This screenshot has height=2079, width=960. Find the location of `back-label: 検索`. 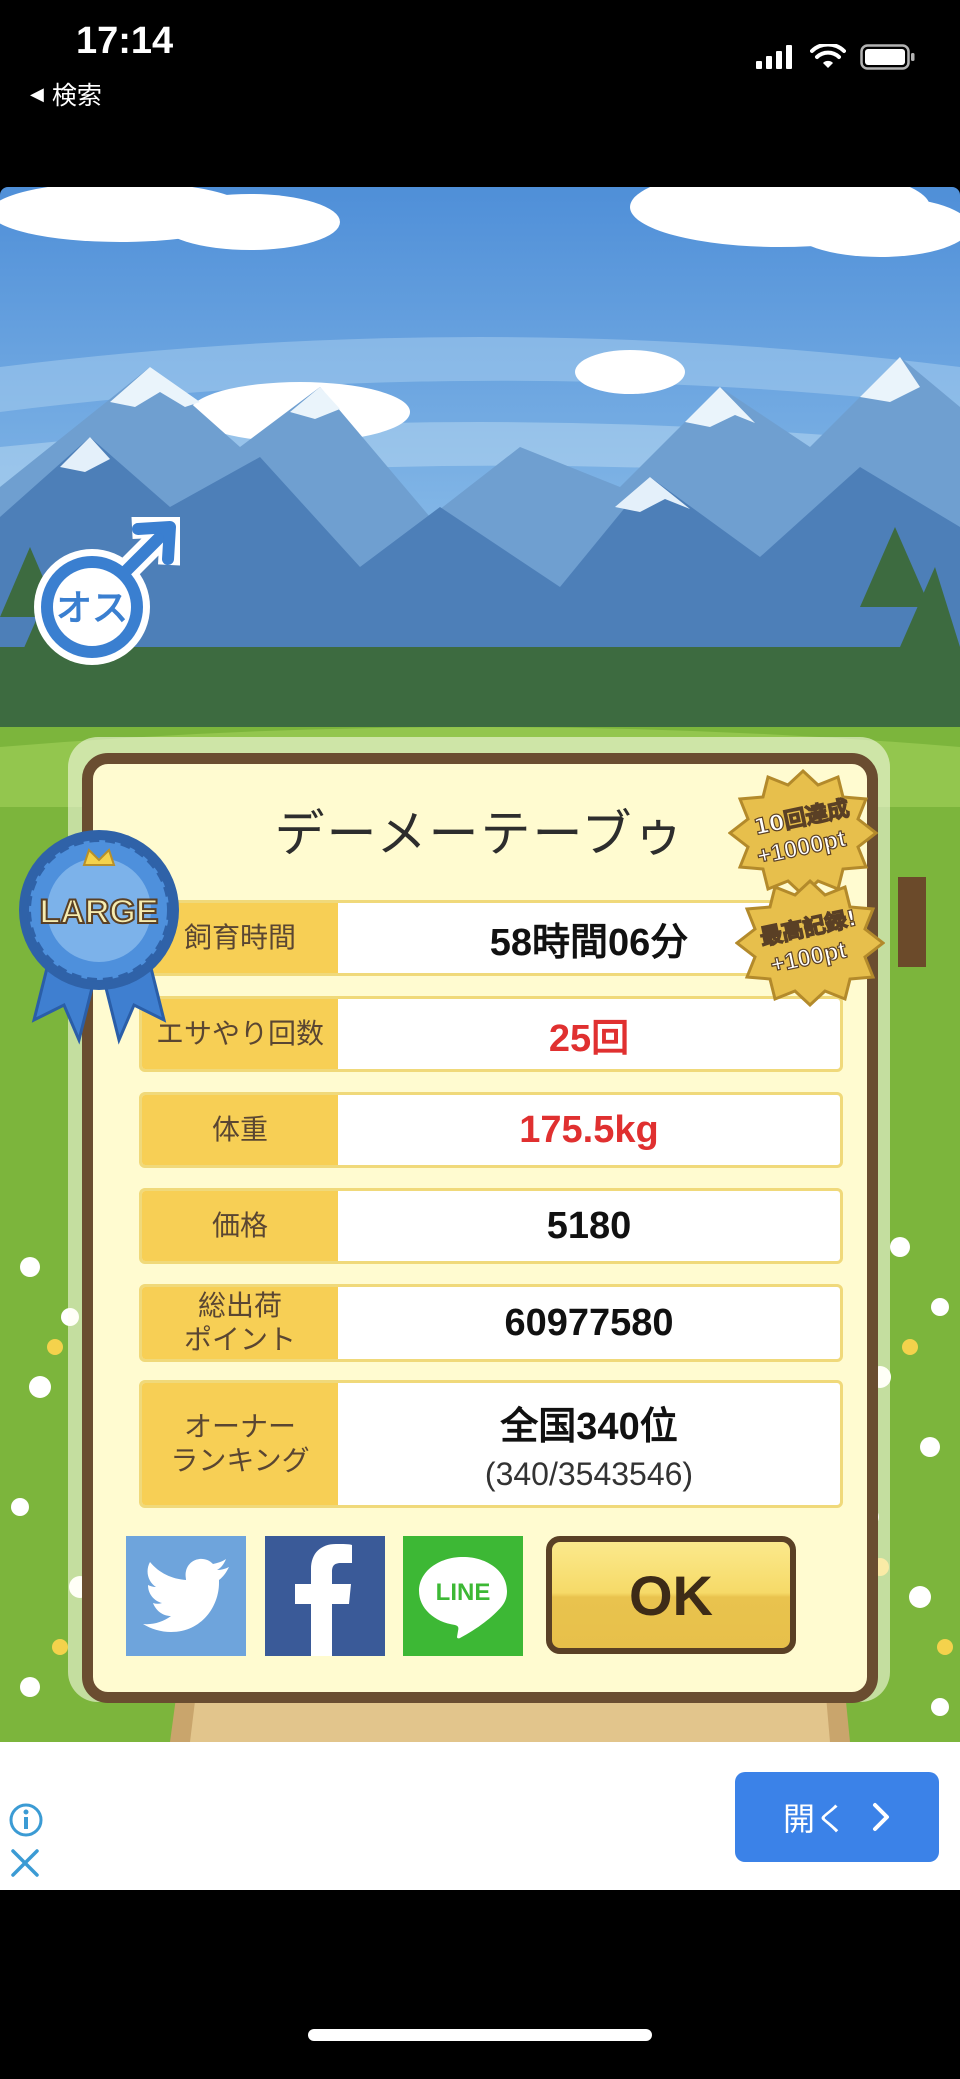

back-label: 検索 is located at coordinates (76, 95).